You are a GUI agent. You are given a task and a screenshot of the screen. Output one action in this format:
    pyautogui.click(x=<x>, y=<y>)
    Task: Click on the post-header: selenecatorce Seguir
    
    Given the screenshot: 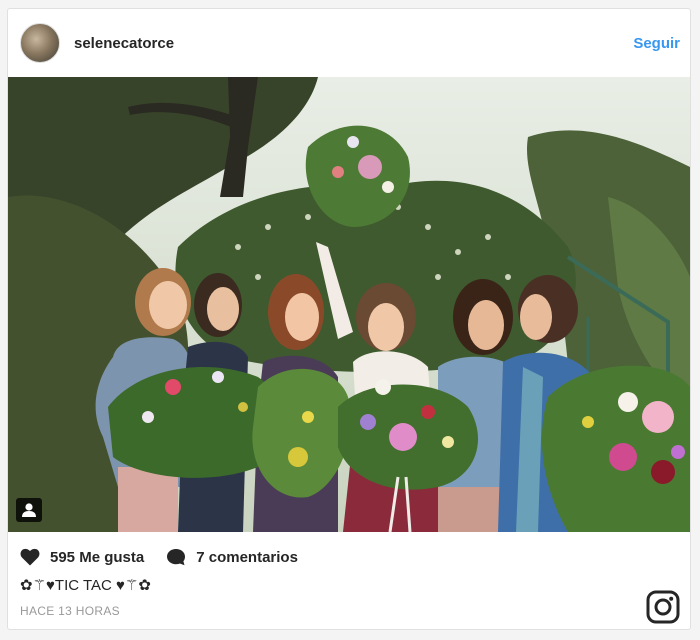 What is the action you would take?
    pyautogui.click(x=349, y=43)
    